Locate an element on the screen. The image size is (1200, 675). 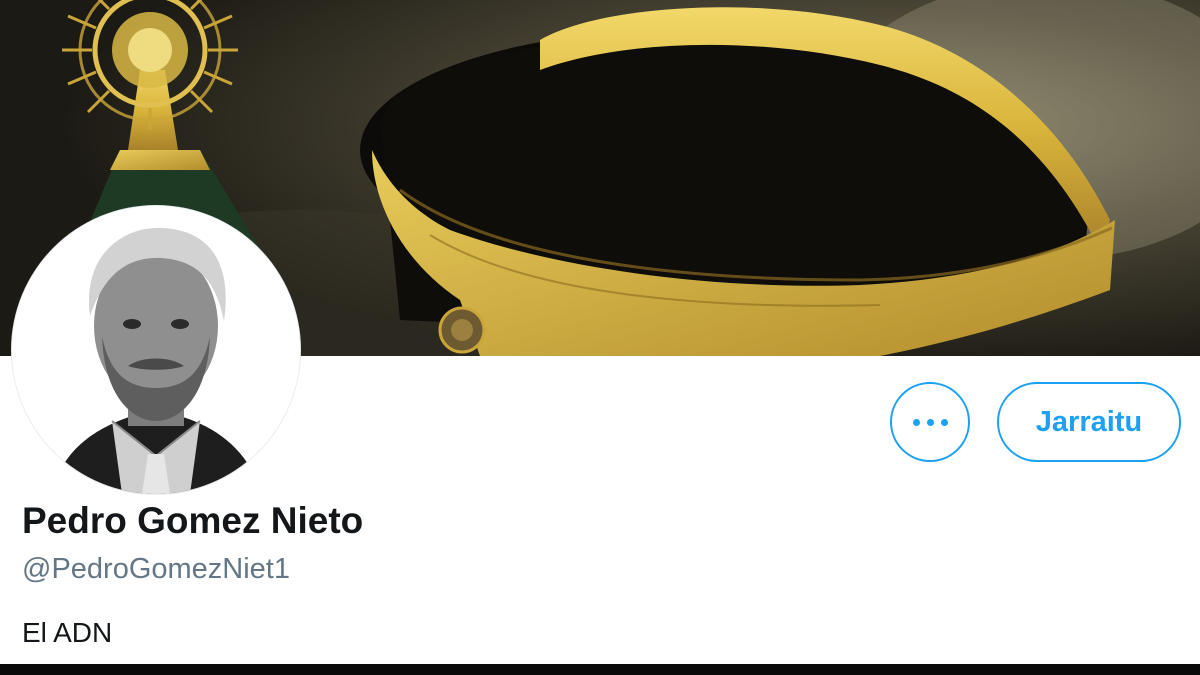
more-options-button is located at coordinates (930, 422).